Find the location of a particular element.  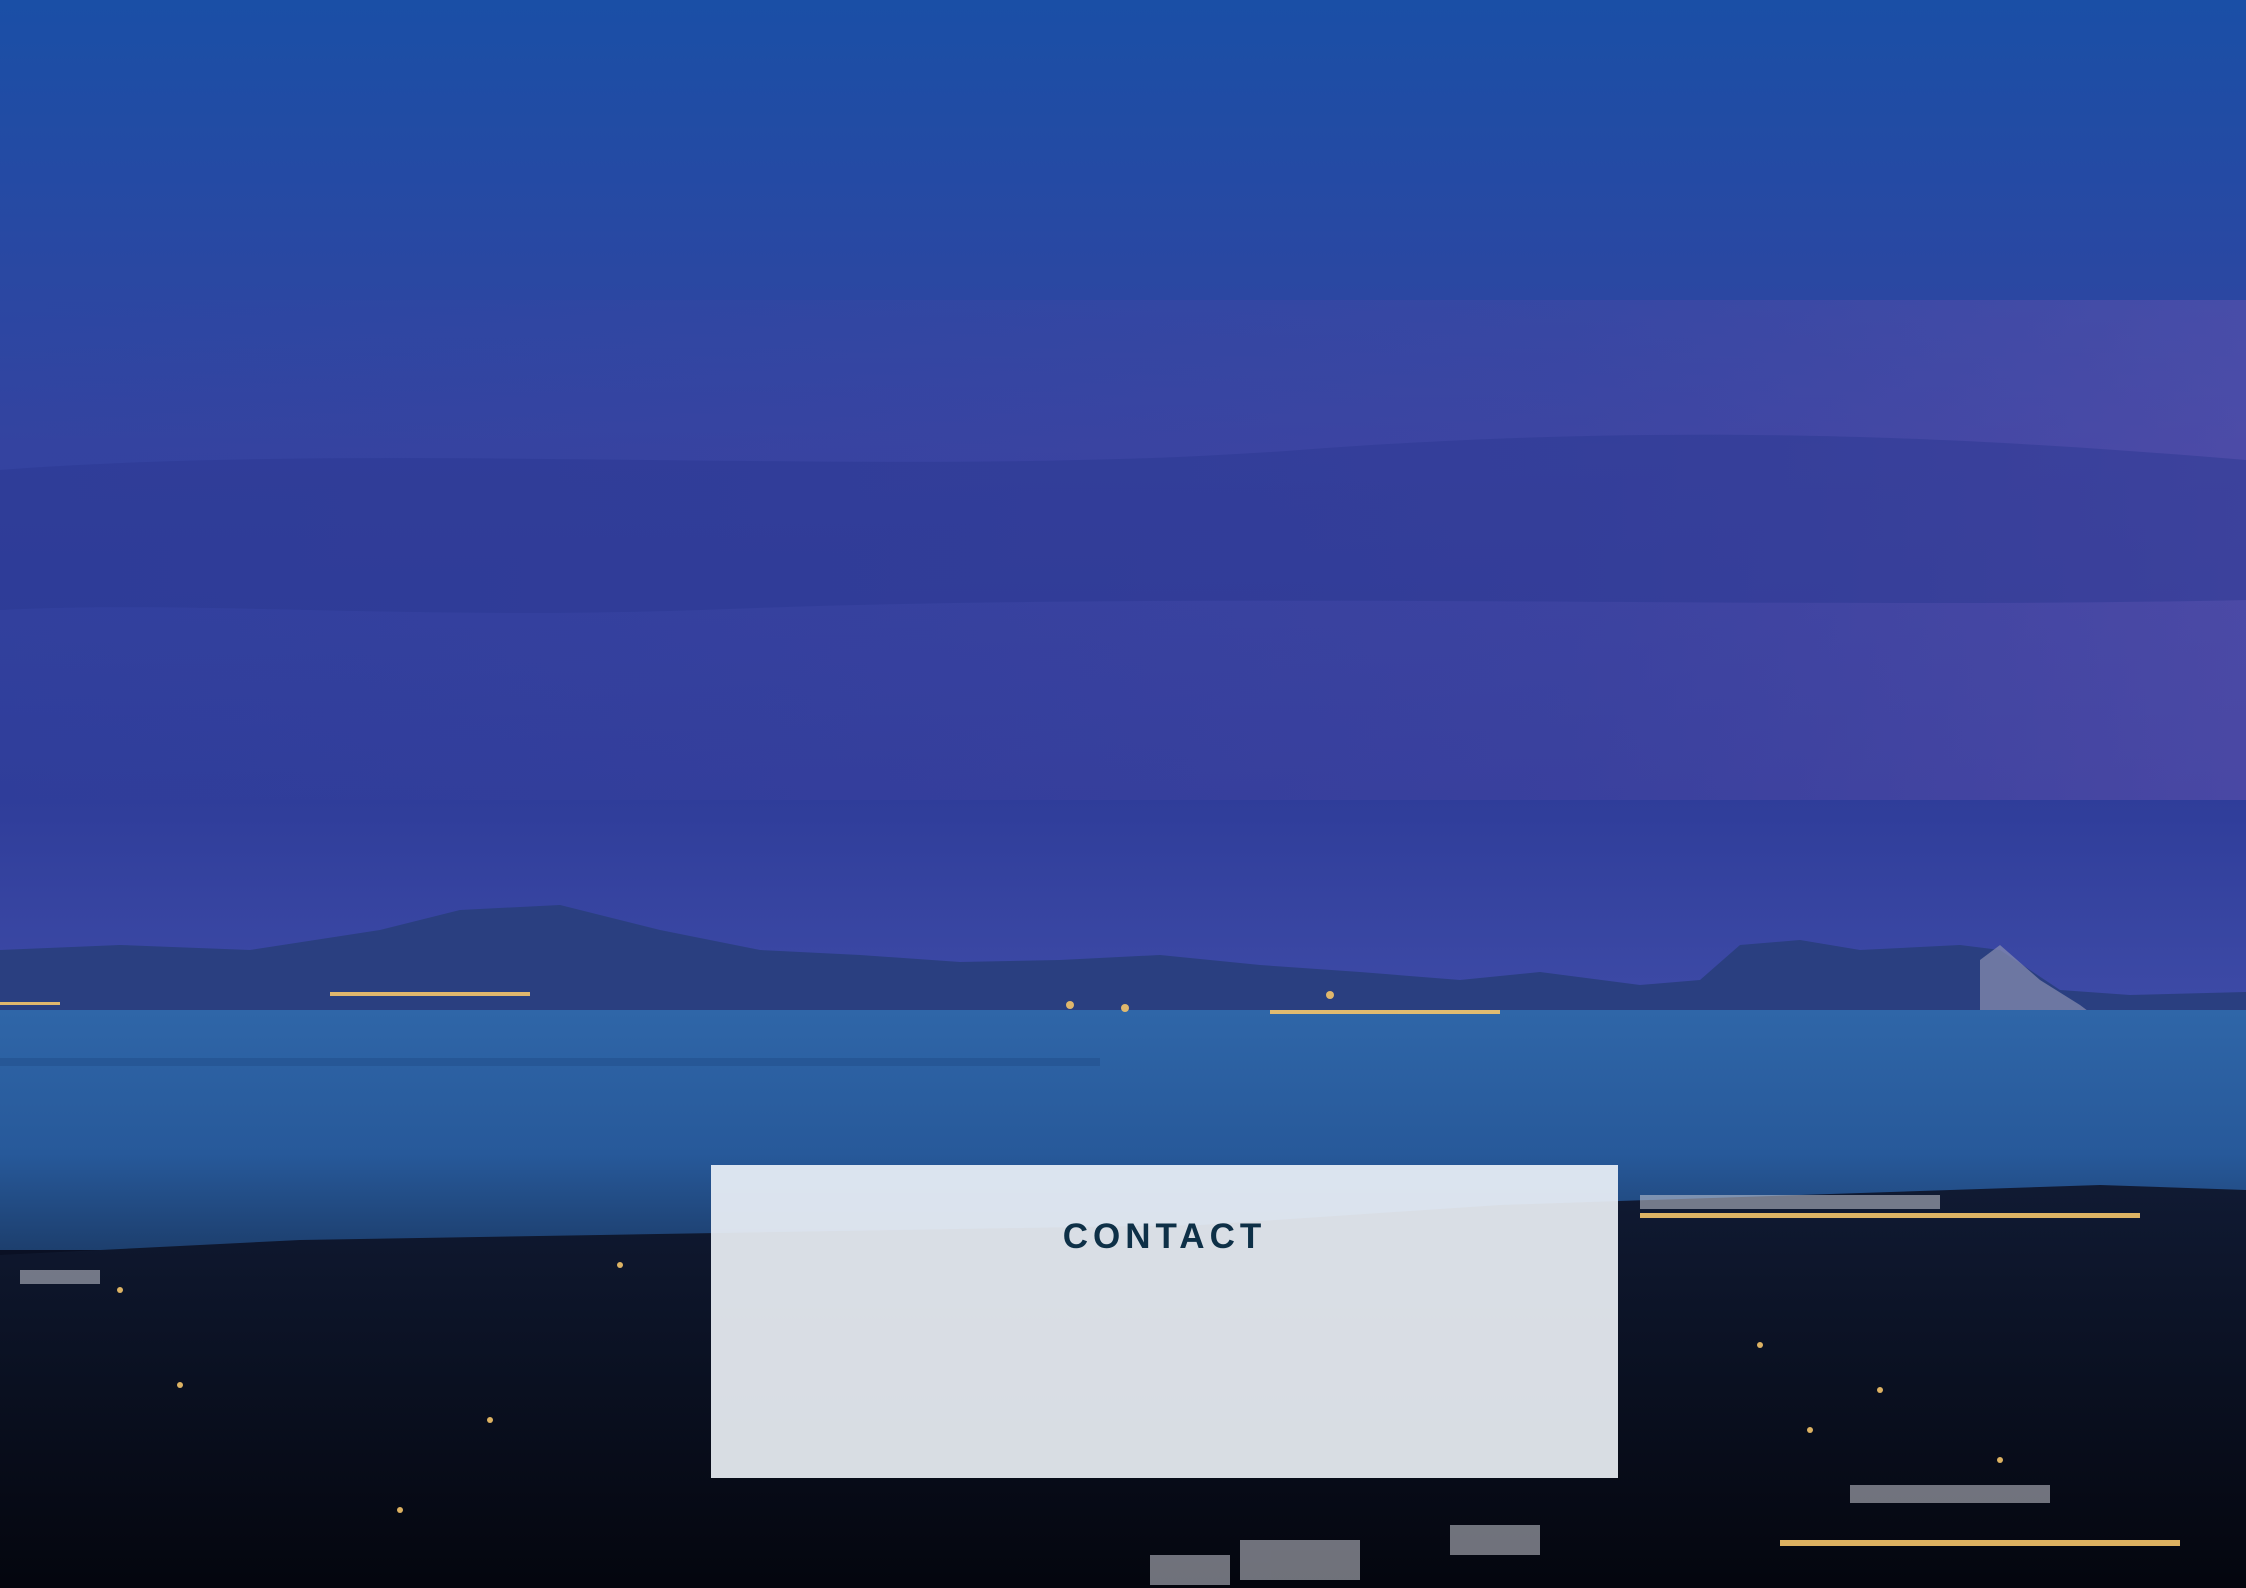

cloud-band is located at coordinates (1123, 523).